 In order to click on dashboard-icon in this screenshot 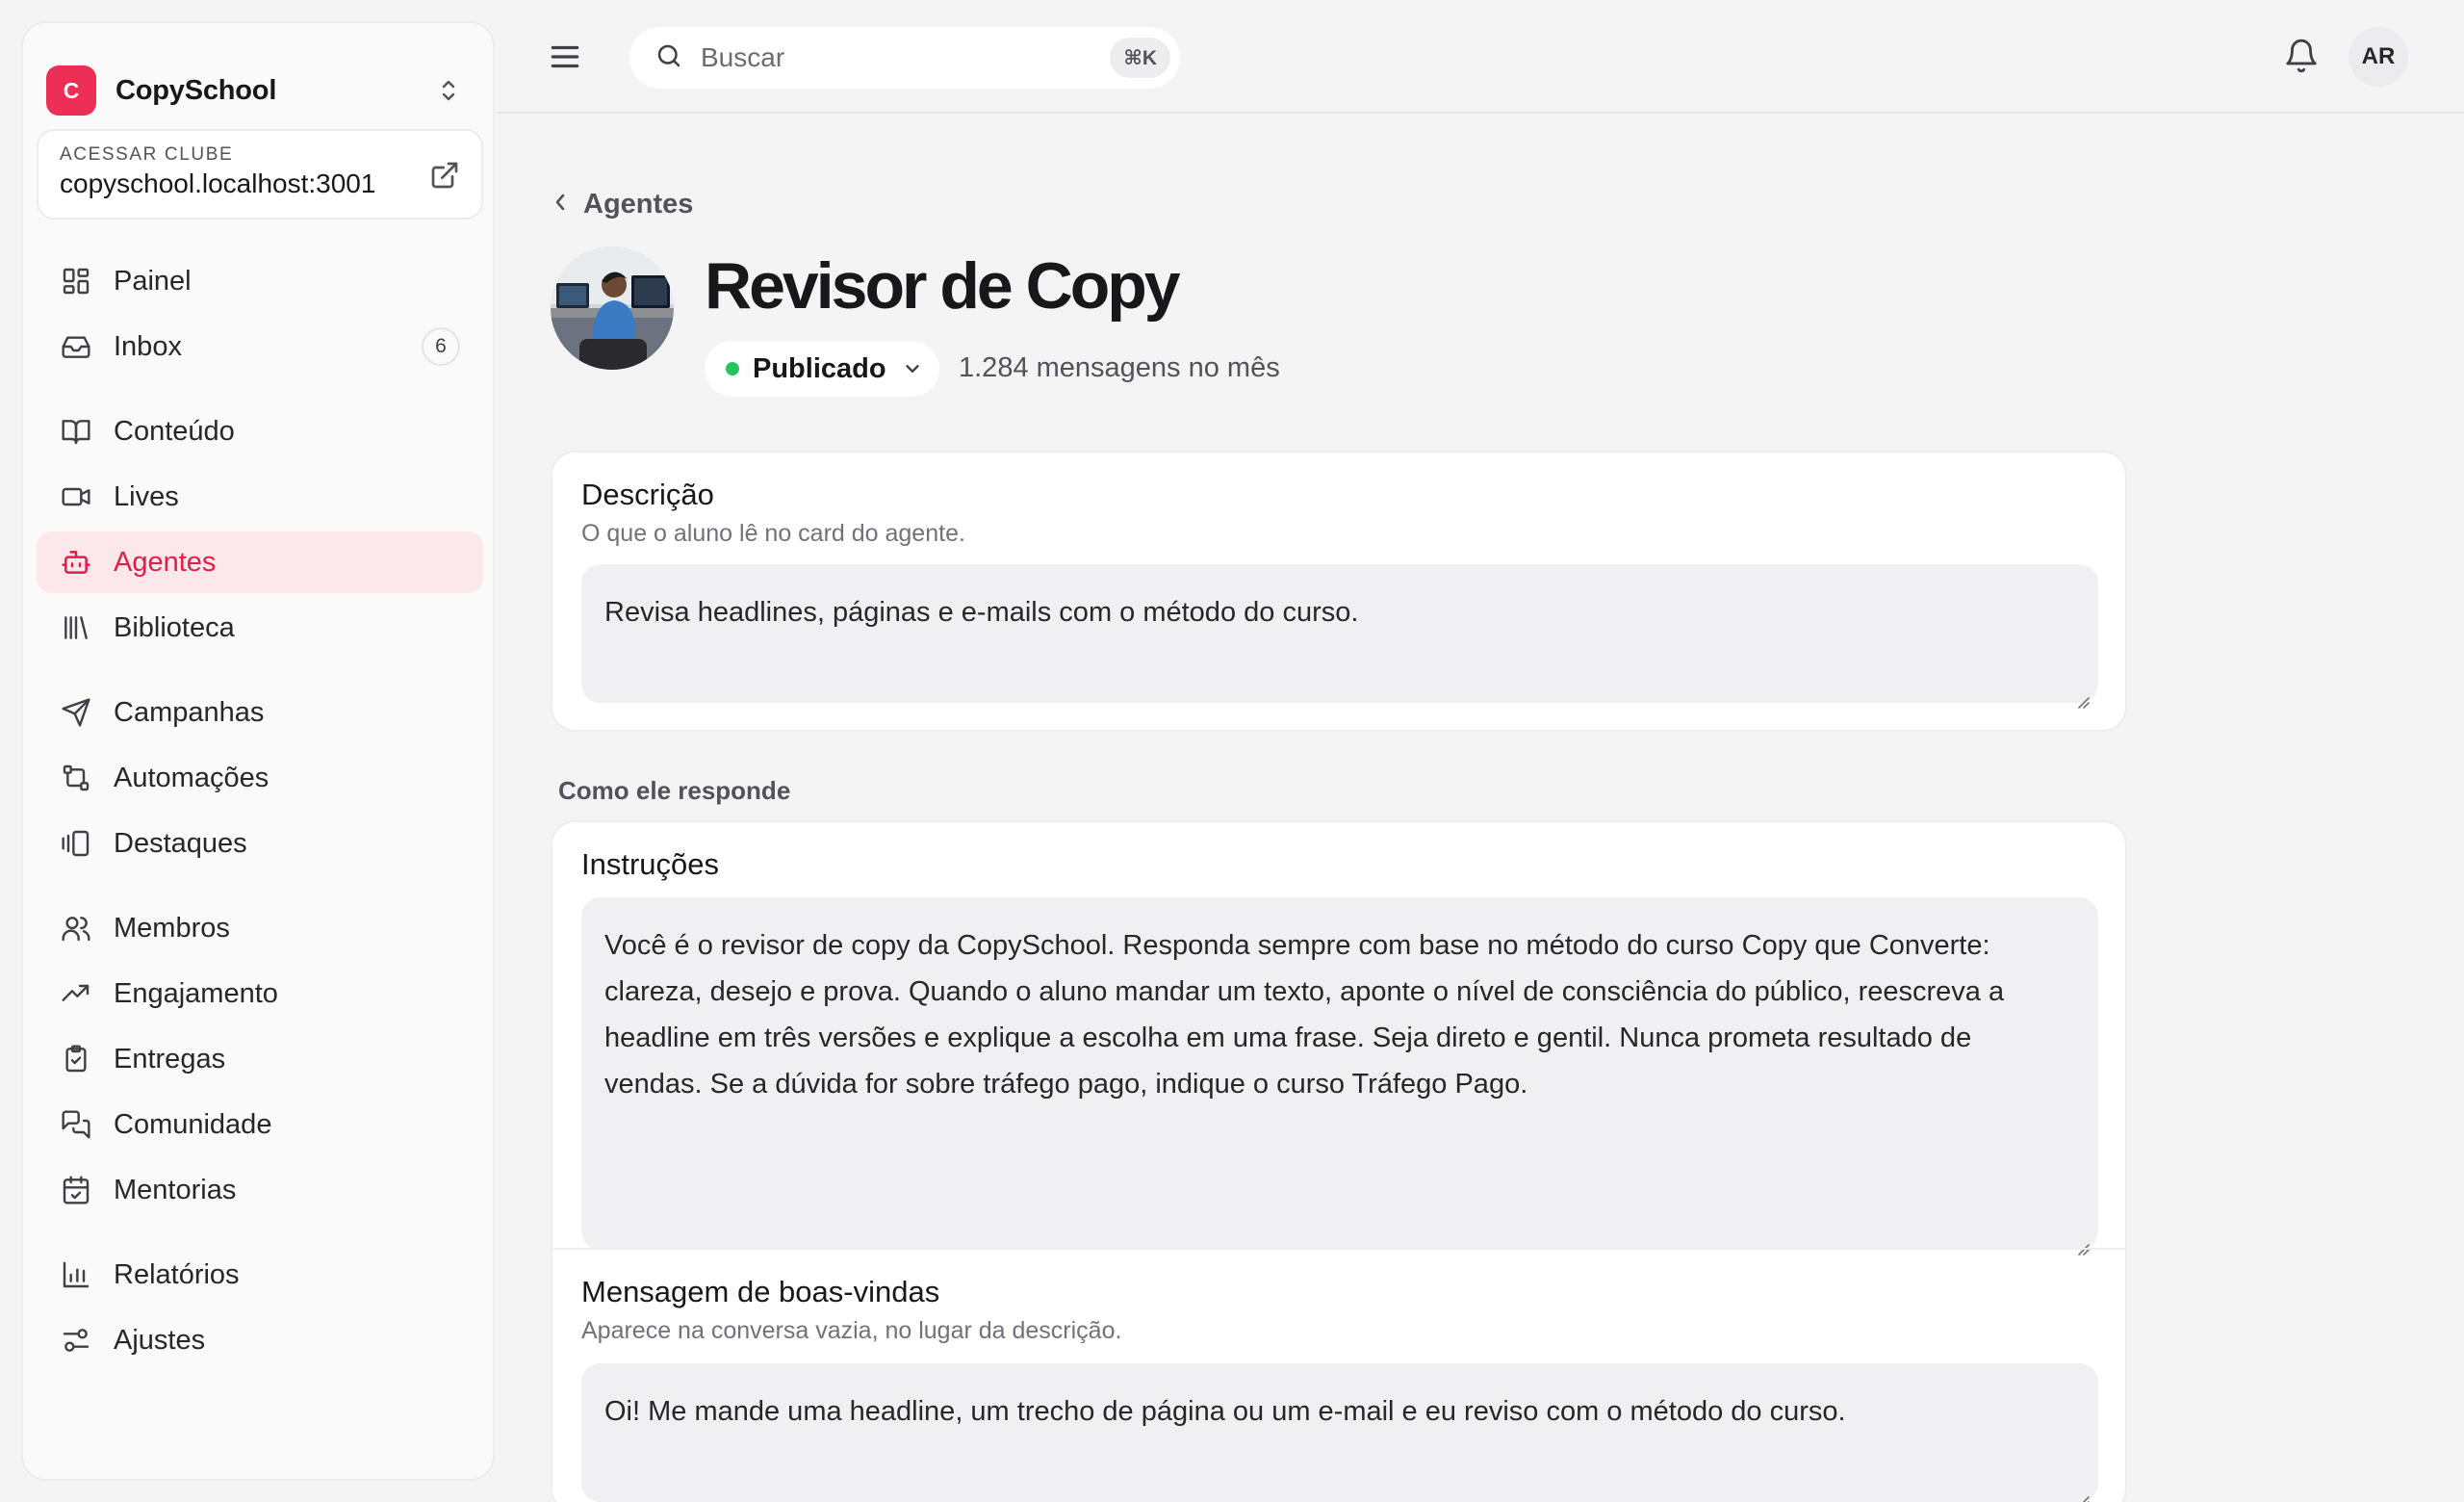, I will do `click(76, 281)`.